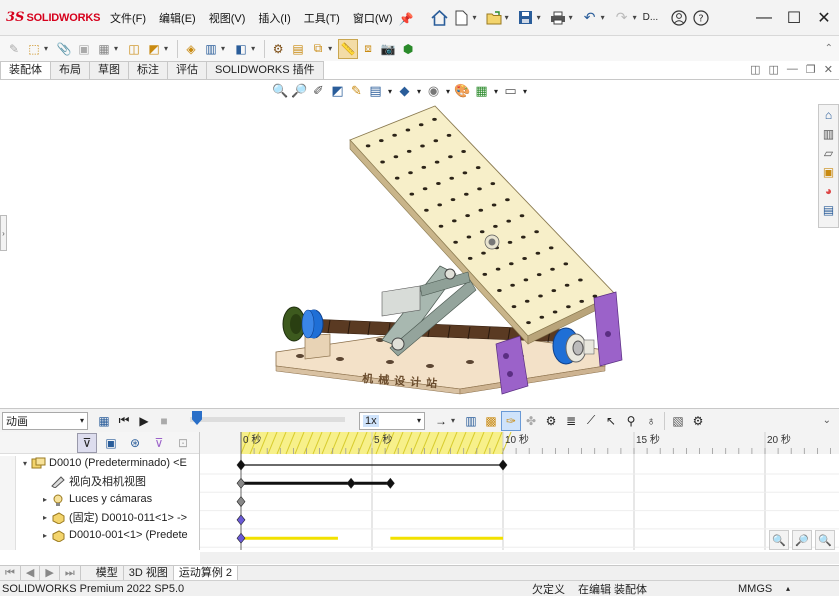 The height and width of the screenshot is (596, 839). Describe the element at coordinates (337, 91) in the screenshot. I see `section-view-icon: ◩` at that location.